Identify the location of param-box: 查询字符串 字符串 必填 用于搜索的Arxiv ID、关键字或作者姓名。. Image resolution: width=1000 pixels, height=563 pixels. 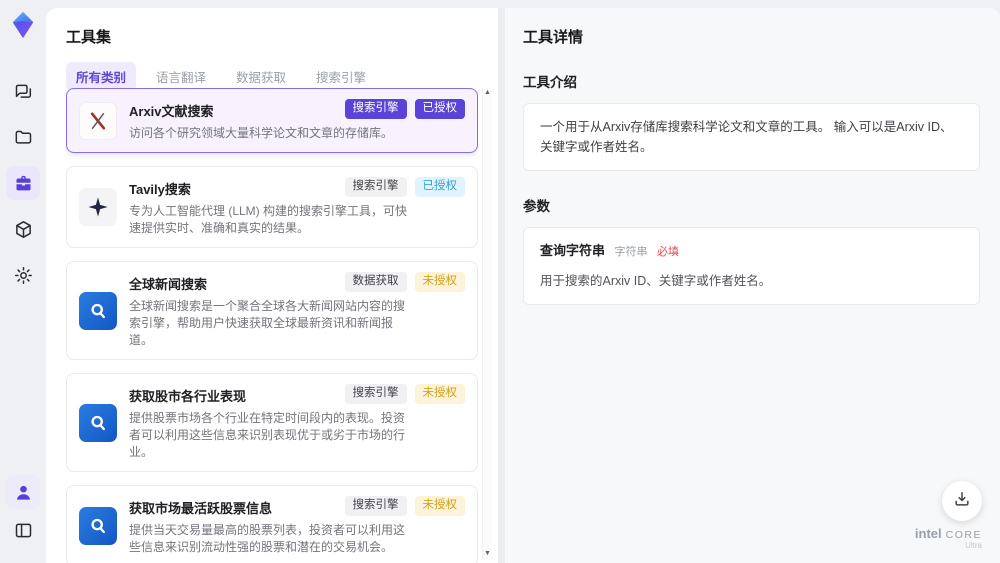
(751, 266).